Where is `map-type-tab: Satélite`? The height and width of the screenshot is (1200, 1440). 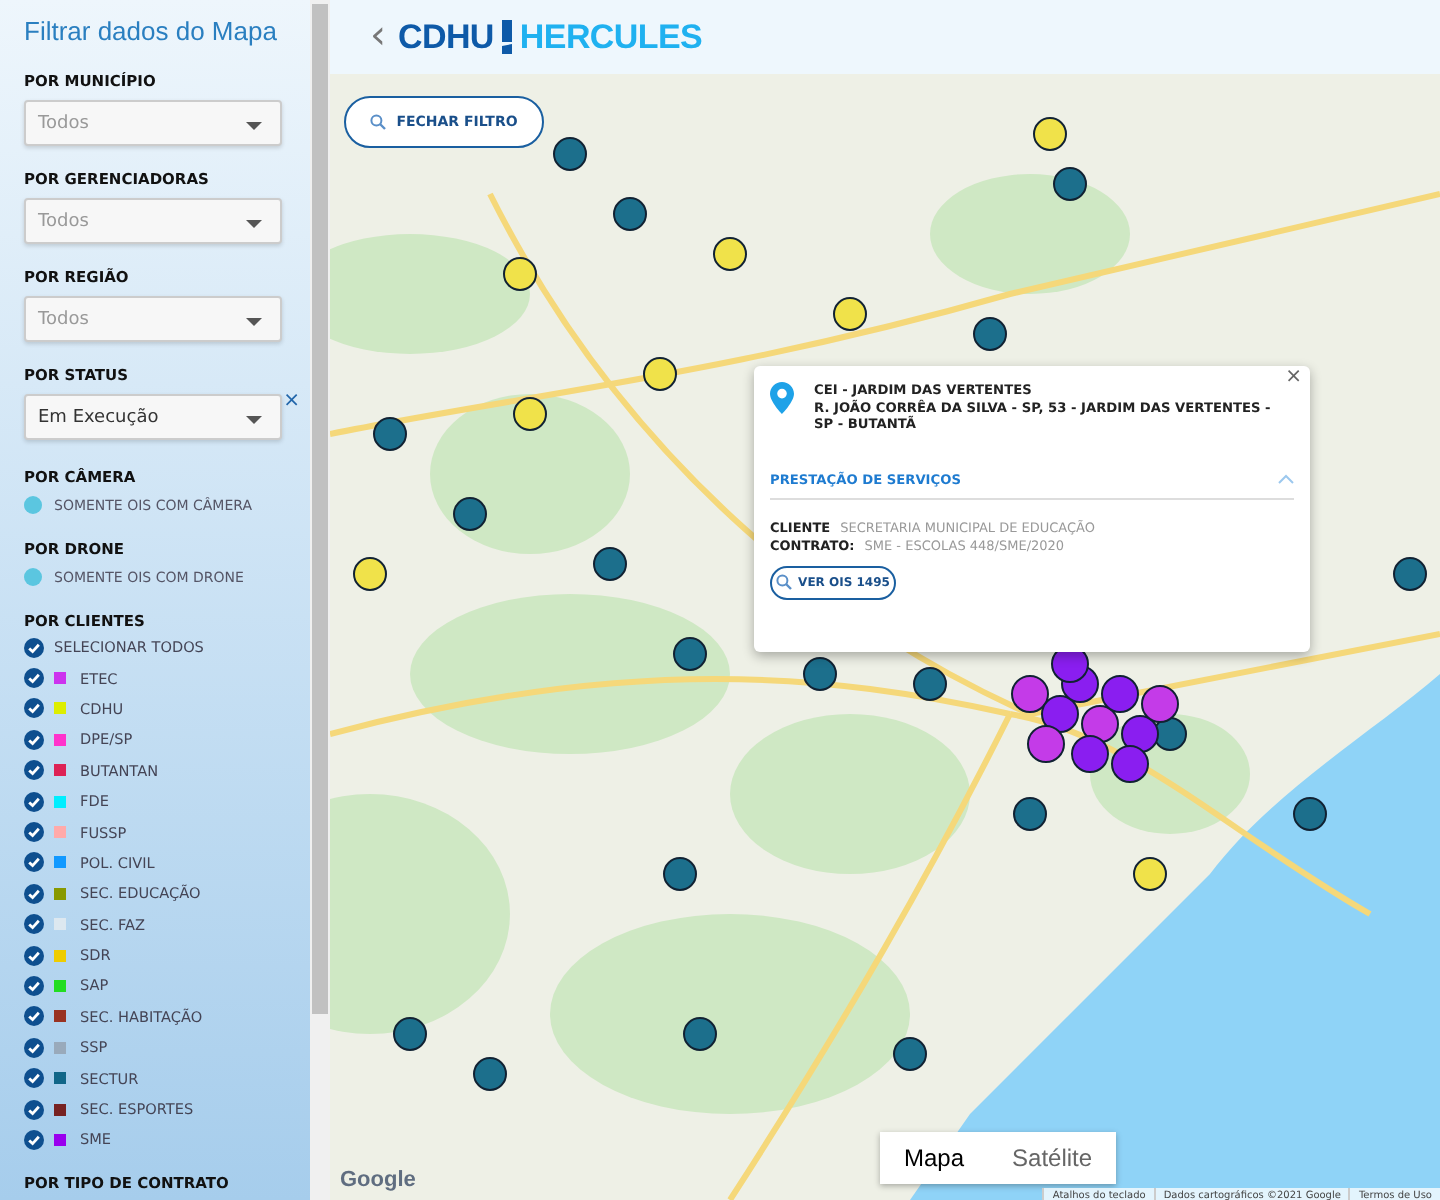
map-type-tab: Satélite is located at coordinates (1052, 1158).